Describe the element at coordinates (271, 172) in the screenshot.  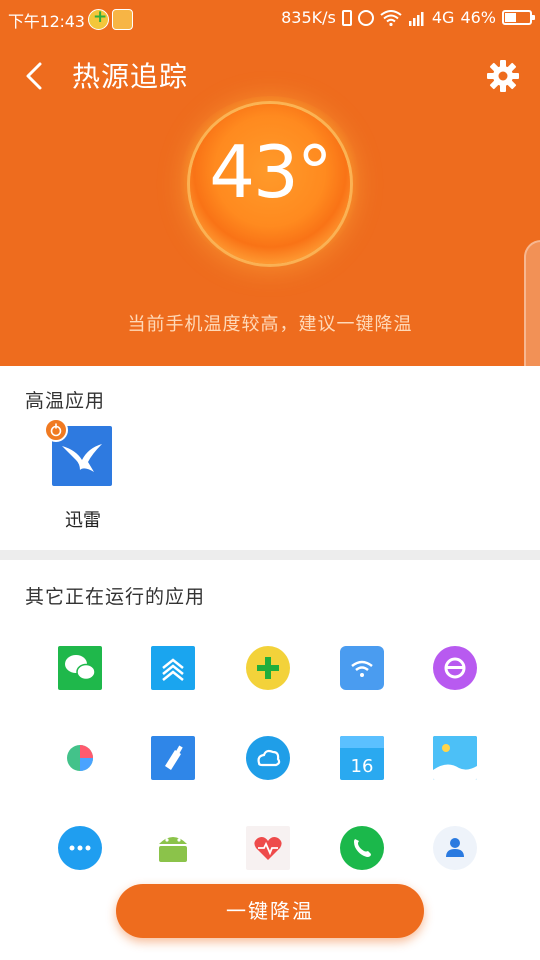
I see `temperature-value: 43°` at that location.